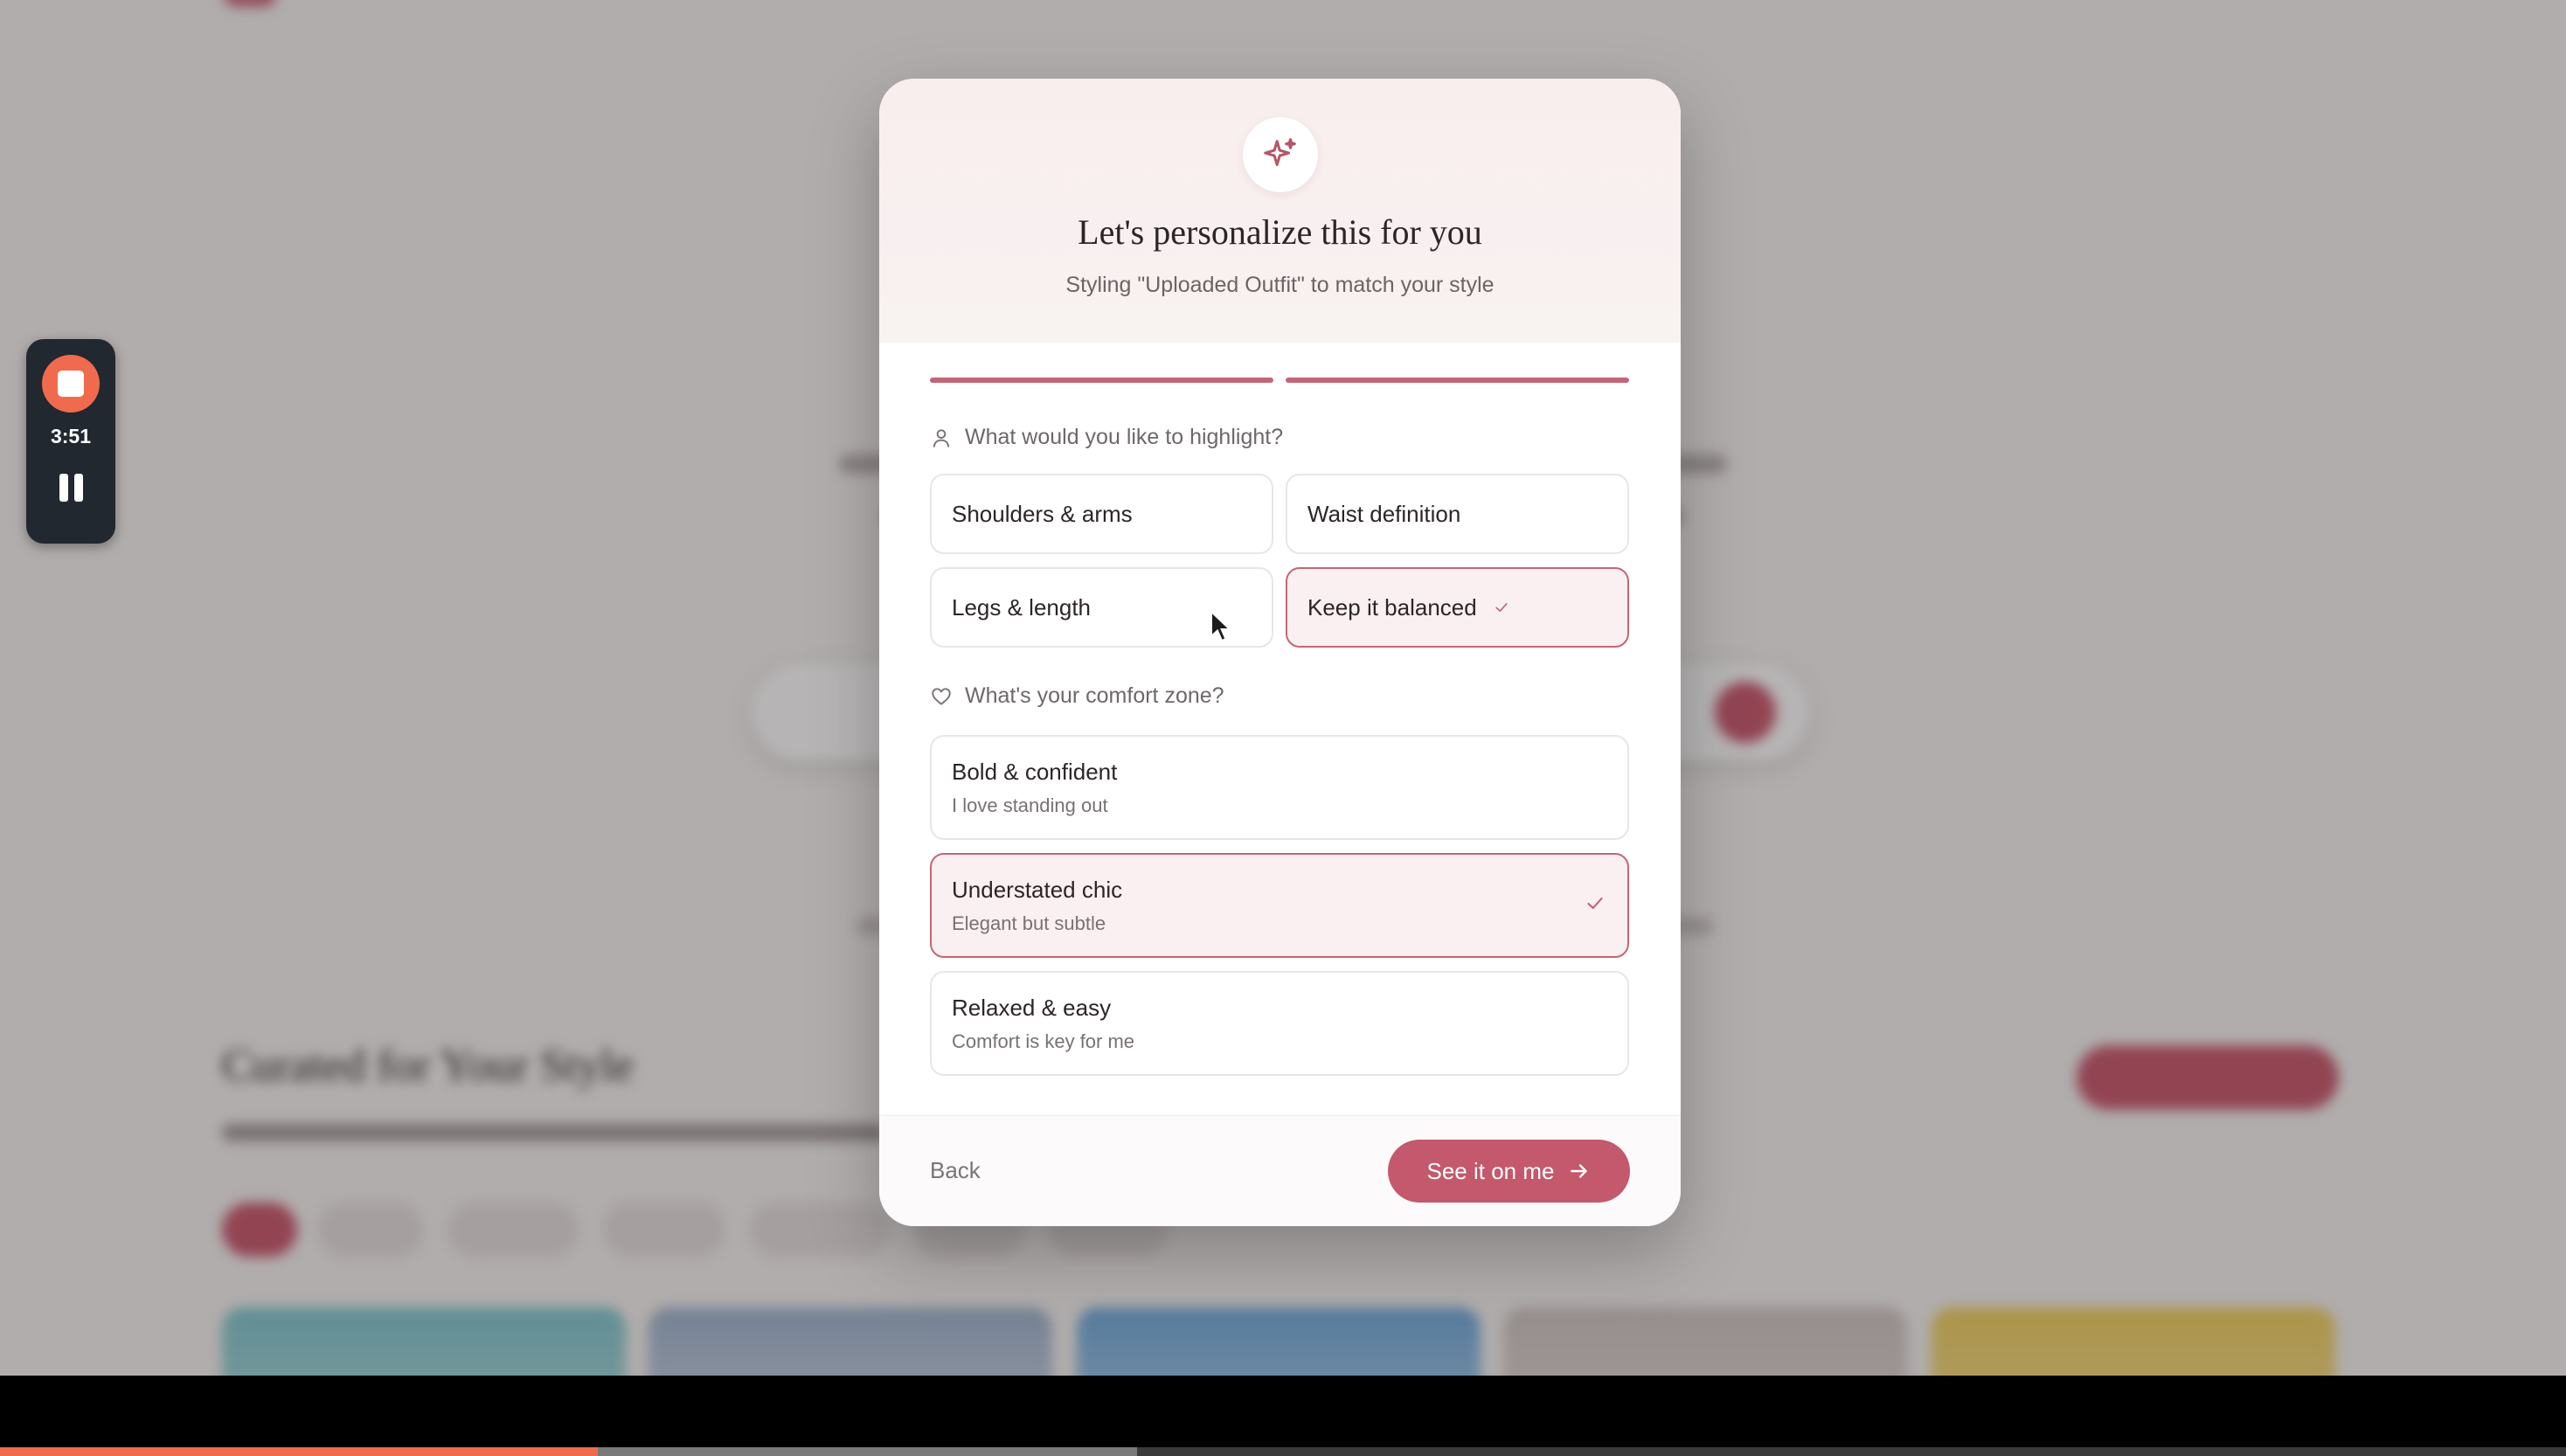  What do you see at coordinates (1124, 437) in the screenshot?
I see `highlight-question-text: What would you like to highlight?` at bounding box center [1124, 437].